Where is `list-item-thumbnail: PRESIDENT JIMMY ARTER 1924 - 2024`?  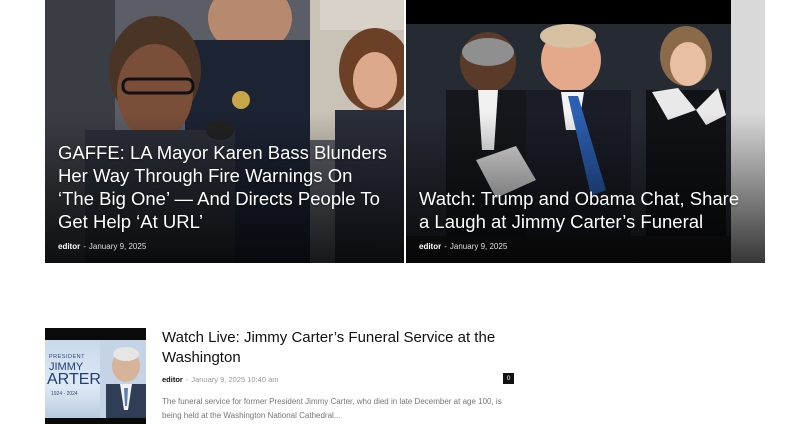 list-item-thumbnail: PRESIDENT JIMMY ARTER 1924 - 2024 is located at coordinates (95, 376).